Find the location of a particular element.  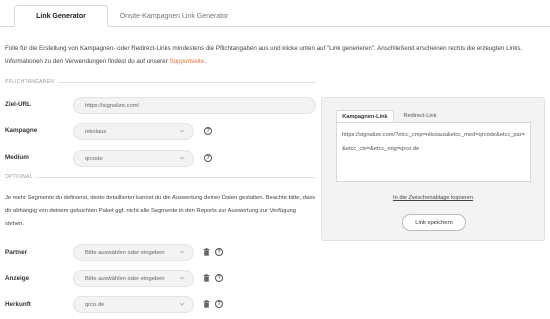

ad-placeholder: Bitte auswählen oder eingeben is located at coordinates (125, 278).